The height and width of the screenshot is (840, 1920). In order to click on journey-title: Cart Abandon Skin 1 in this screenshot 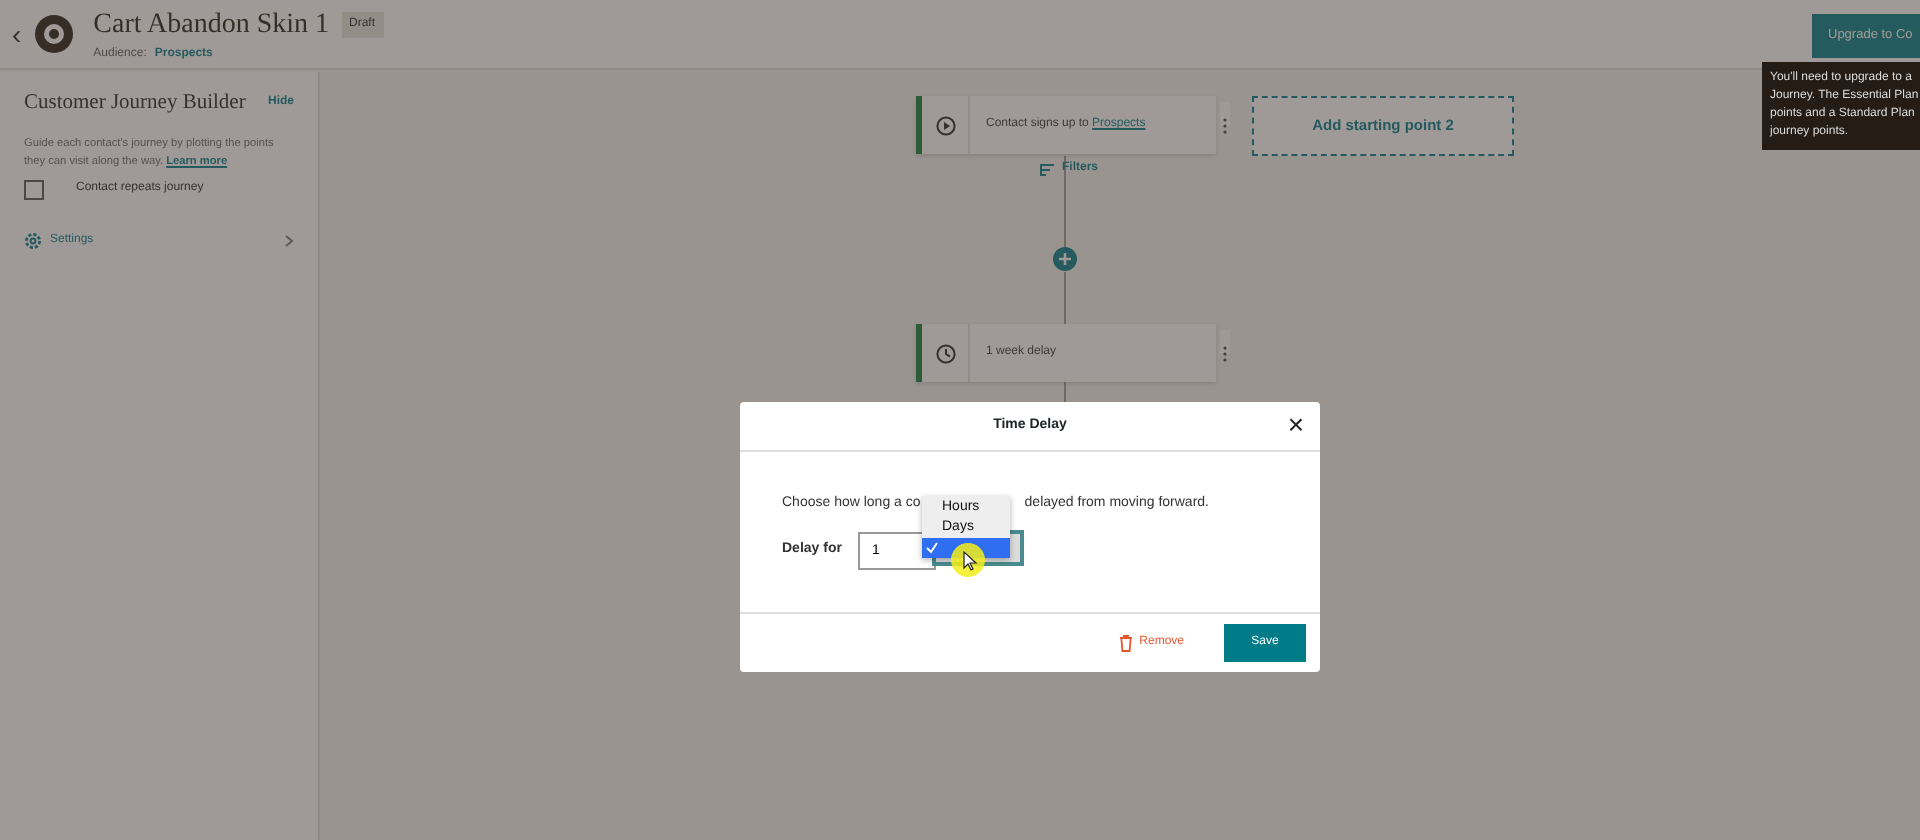, I will do `click(211, 26)`.